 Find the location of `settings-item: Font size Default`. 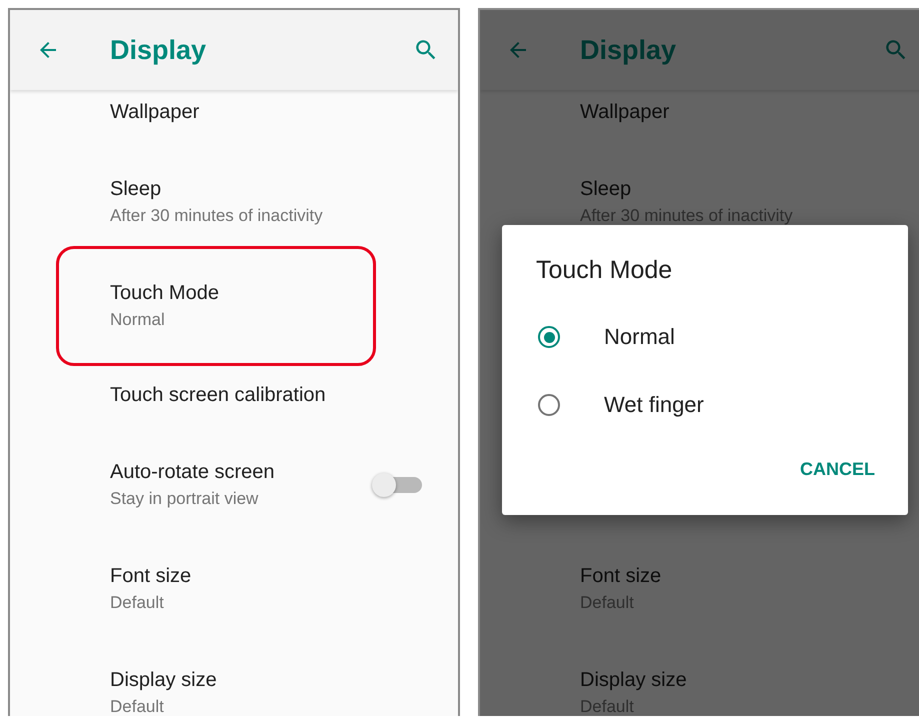

settings-item: Font size Default is located at coordinates (234, 589).